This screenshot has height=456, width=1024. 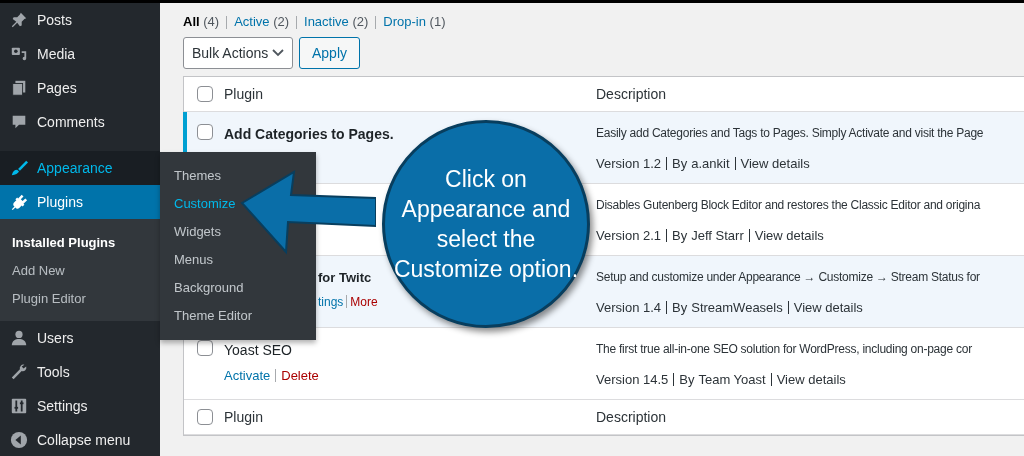 What do you see at coordinates (258, 350) in the screenshot?
I see `plugin-name: Yoast SEO` at bounding box center [258, 350].